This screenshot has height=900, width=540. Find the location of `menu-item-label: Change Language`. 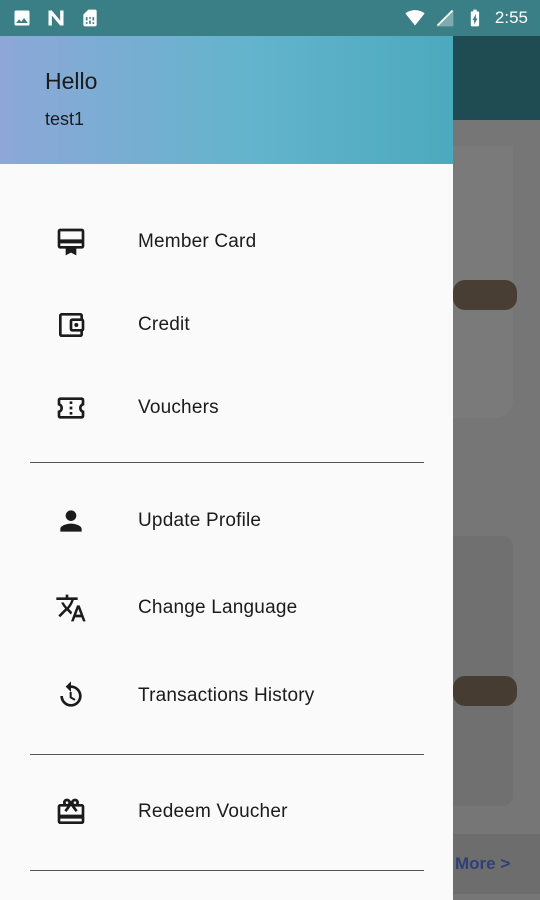

menu-item-label: Change Language is located at coordinates (218, 607).